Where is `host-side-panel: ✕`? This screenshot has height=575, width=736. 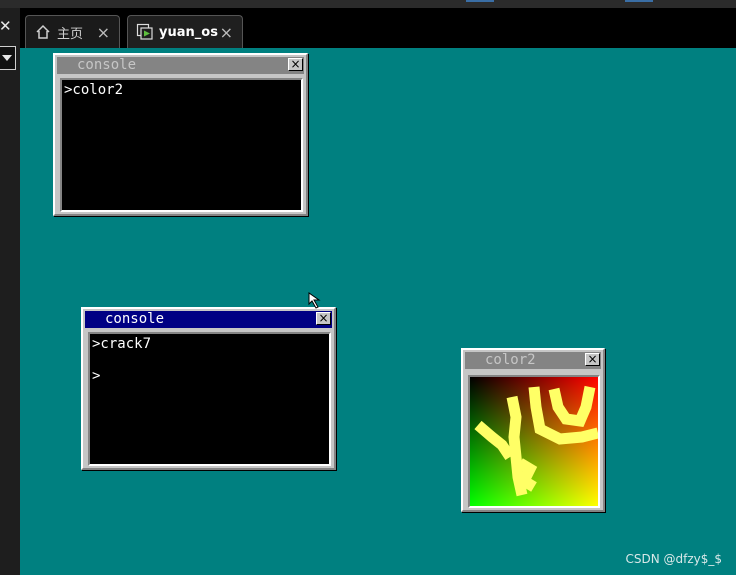 host-side-panel: ✕ is located at coordinates (10, 291).